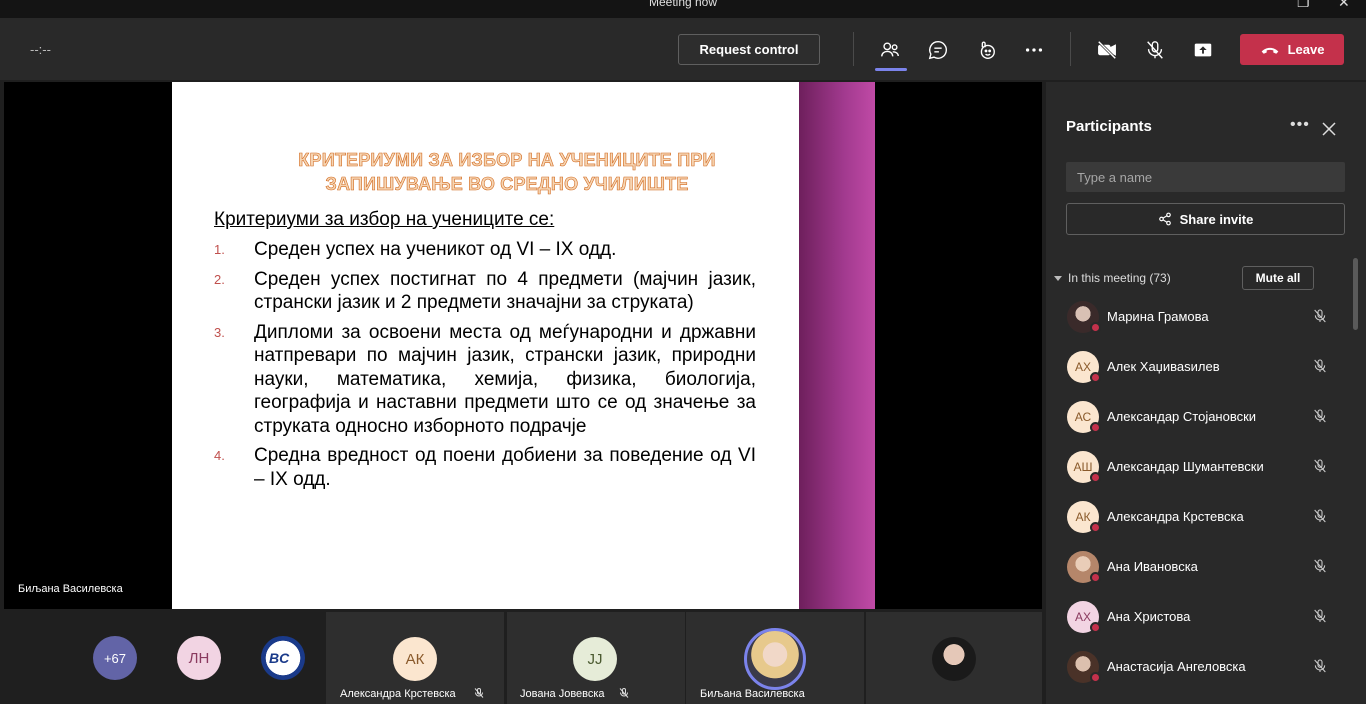 The image size is (1366, 704). I want to click on leave-label: Leave, so click(1306, 49).